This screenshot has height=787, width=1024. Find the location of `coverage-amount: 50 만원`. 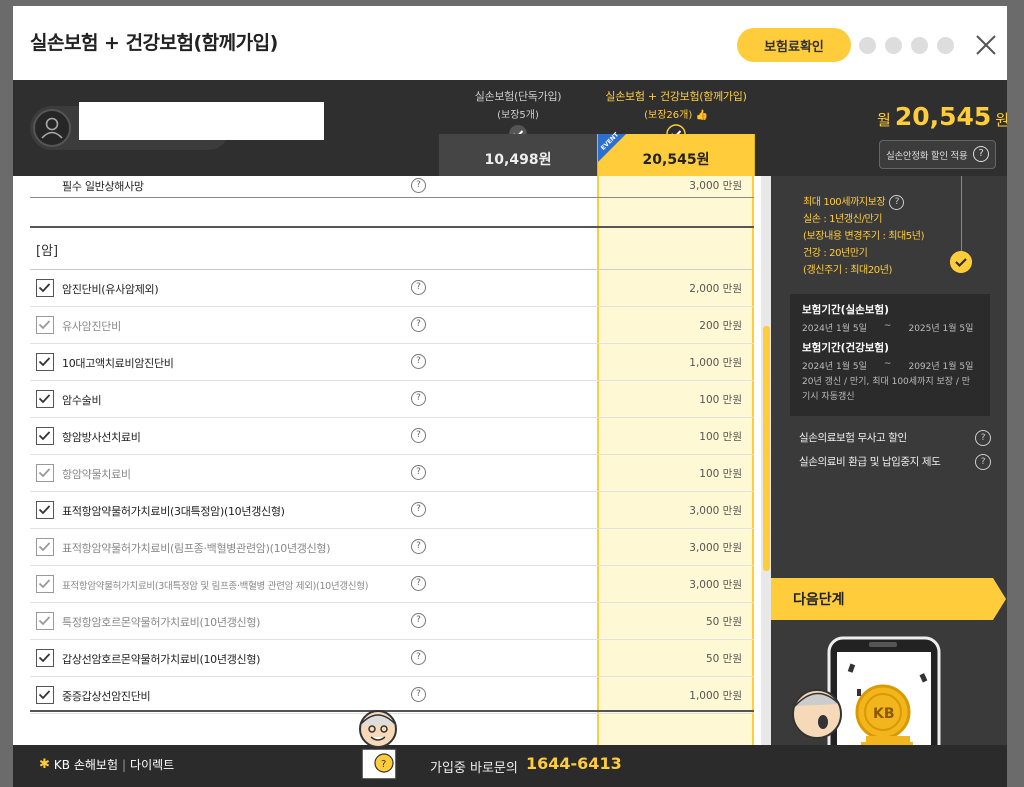

coverage-amount: 50 만원 is located at coordinates (723, 622).